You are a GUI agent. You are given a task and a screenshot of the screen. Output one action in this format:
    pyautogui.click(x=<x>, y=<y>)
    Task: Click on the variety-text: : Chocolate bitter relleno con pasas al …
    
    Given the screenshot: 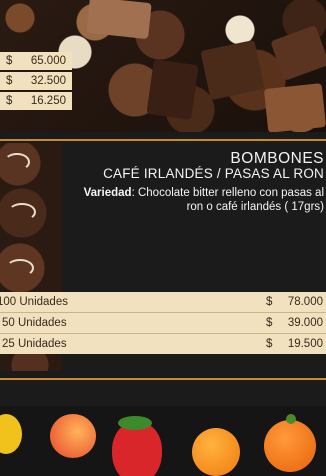 What is the action you would take?
    pyautogui.click(x=227, y=200)
    